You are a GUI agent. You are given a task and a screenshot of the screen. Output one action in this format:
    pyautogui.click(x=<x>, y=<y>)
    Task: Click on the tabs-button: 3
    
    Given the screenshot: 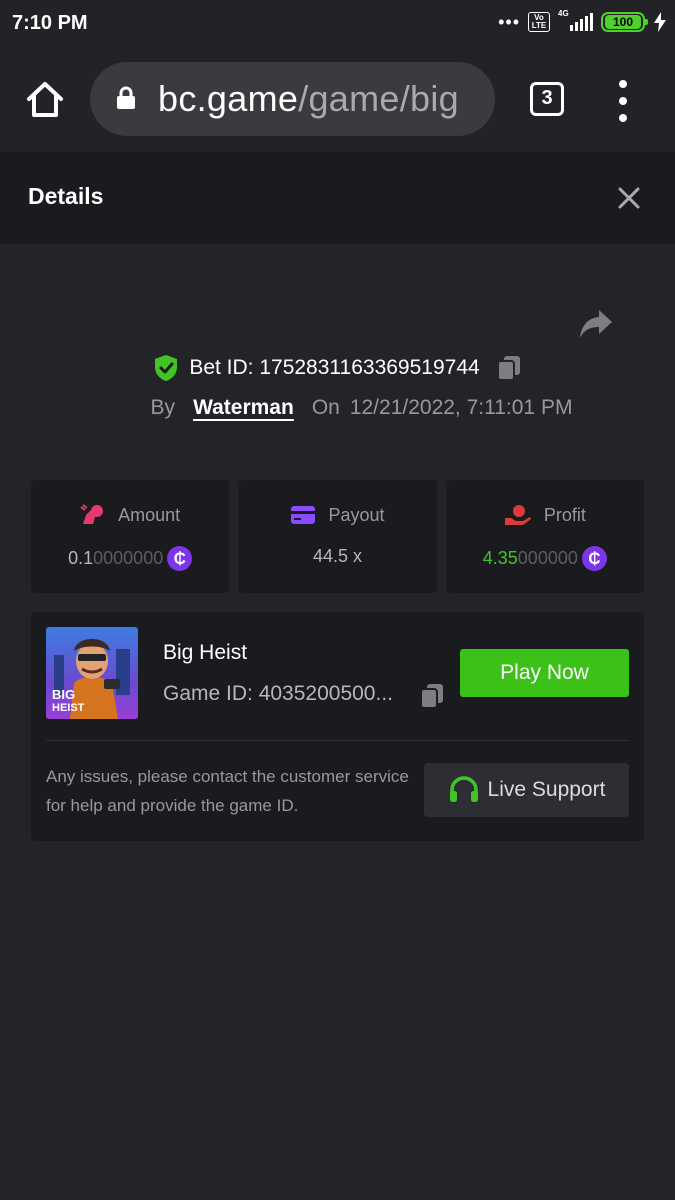 What is the action you would take?
    pyautogui.click(x=547, y=99)
    